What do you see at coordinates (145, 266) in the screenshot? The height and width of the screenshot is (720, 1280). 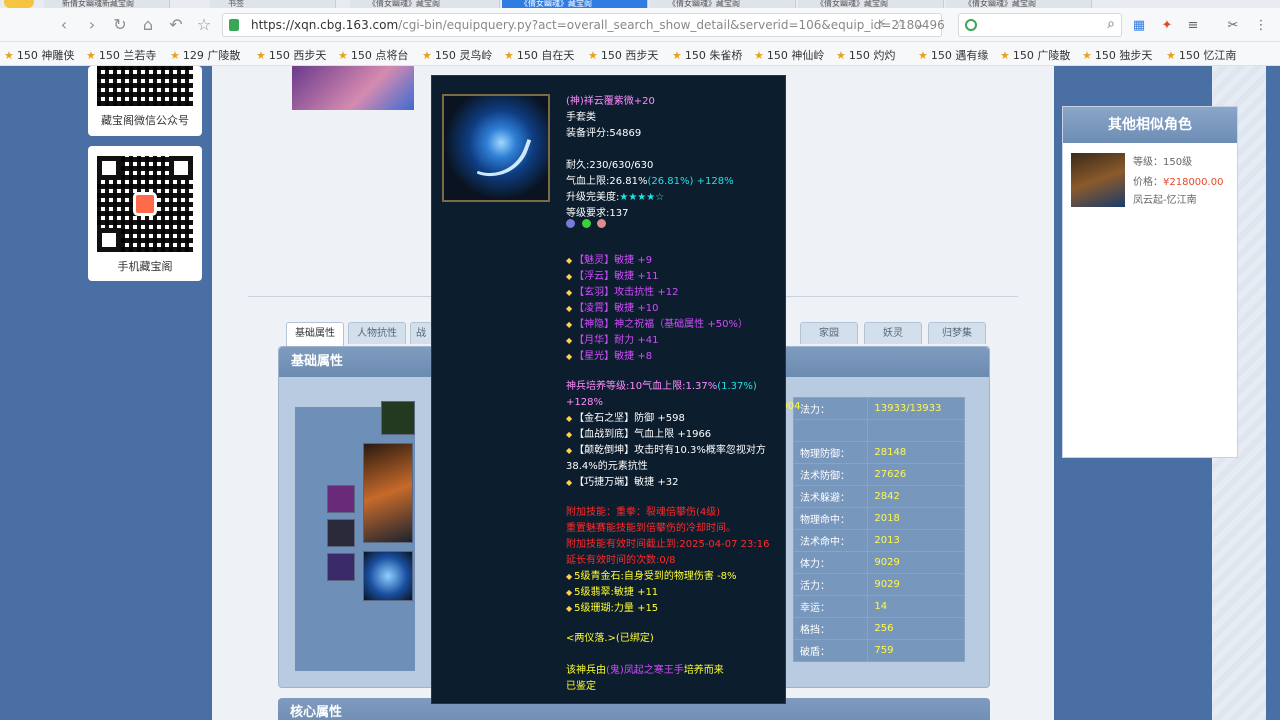 I see `mobile-qr-caption: 手机藏宝阁` at bounding box center [145, 266].